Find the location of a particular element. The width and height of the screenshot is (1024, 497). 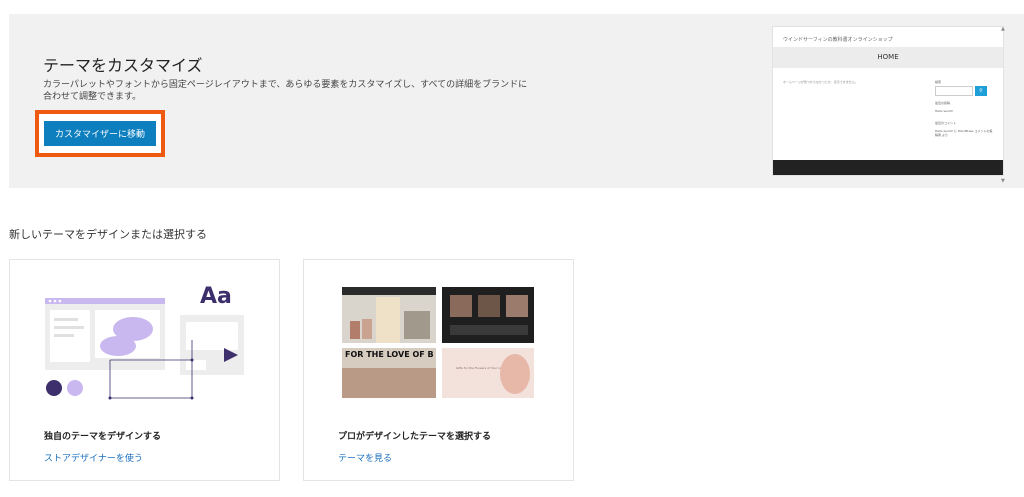

thumbnail-3-heading: FOR THE LOVE OF B is located at coordinates (389, 354).